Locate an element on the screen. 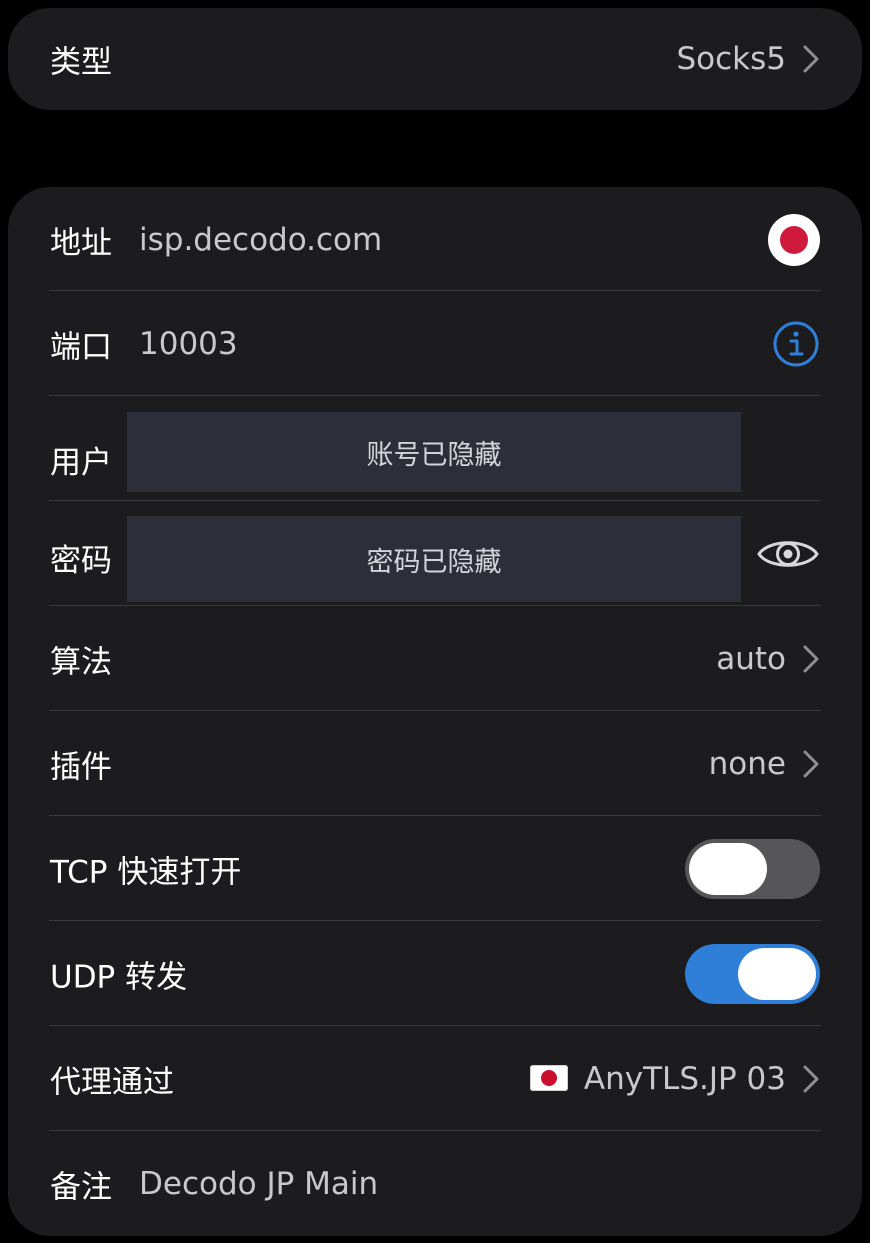 The image size is (870, 1243). address-row: 地址 isp.decodo.com is located at coordinates (435, 239).